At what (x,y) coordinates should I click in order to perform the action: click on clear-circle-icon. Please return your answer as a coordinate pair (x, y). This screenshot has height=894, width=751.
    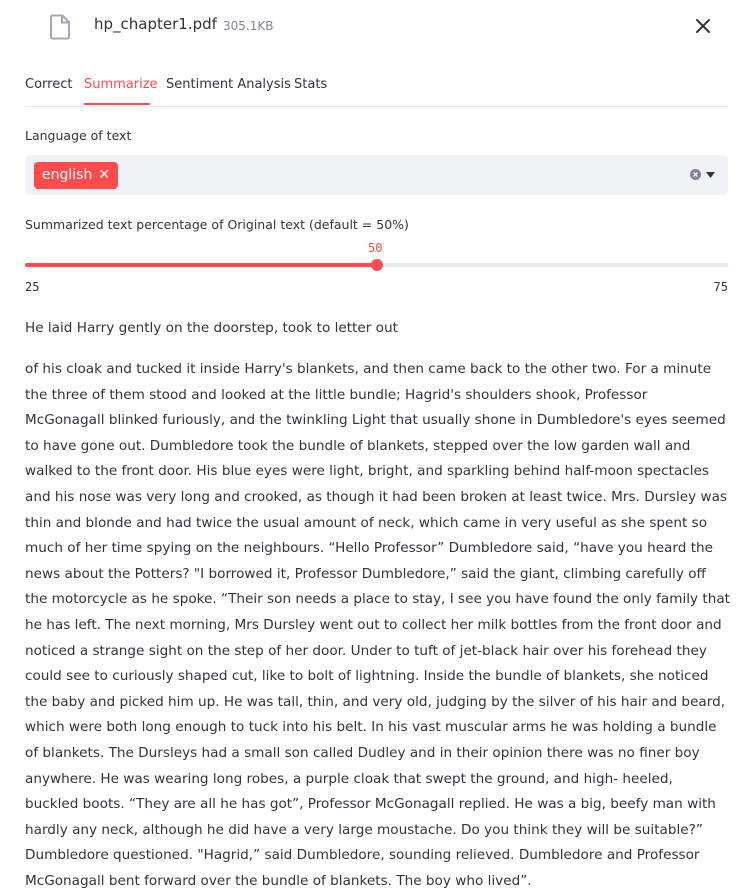
    Looking at the image, I should click on (695, 174).